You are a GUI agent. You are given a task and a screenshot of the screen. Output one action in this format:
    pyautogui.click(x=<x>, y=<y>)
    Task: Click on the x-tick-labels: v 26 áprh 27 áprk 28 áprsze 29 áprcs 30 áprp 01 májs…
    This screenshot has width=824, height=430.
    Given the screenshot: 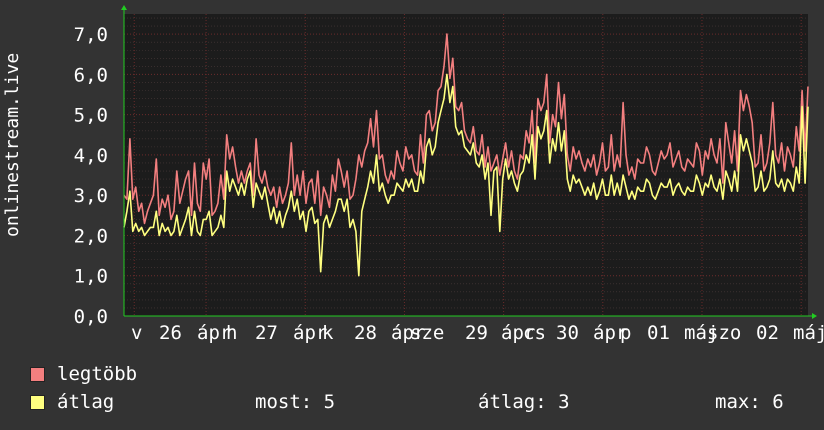 What is the action you would take?
    pyautogui.click(x=477, y=333)
    